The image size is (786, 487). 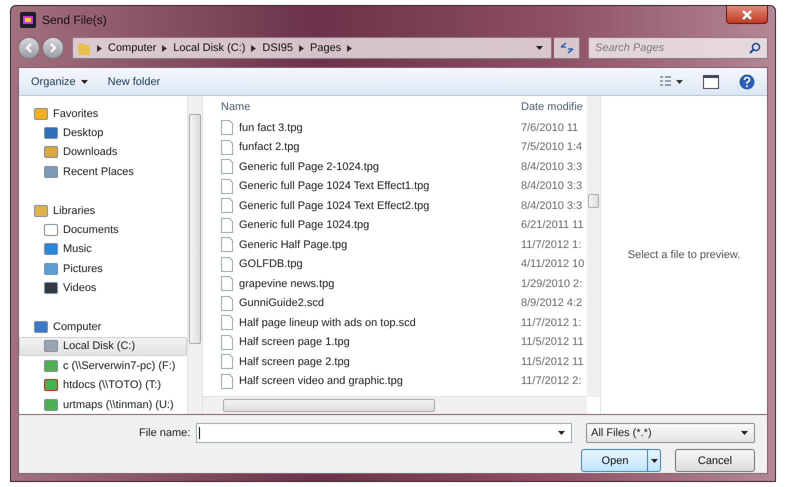 What do you see at coordinates (684, 255) in the screenshot?
I see `preview-message: Select a file to preview.` at bounding box center [684, 255].